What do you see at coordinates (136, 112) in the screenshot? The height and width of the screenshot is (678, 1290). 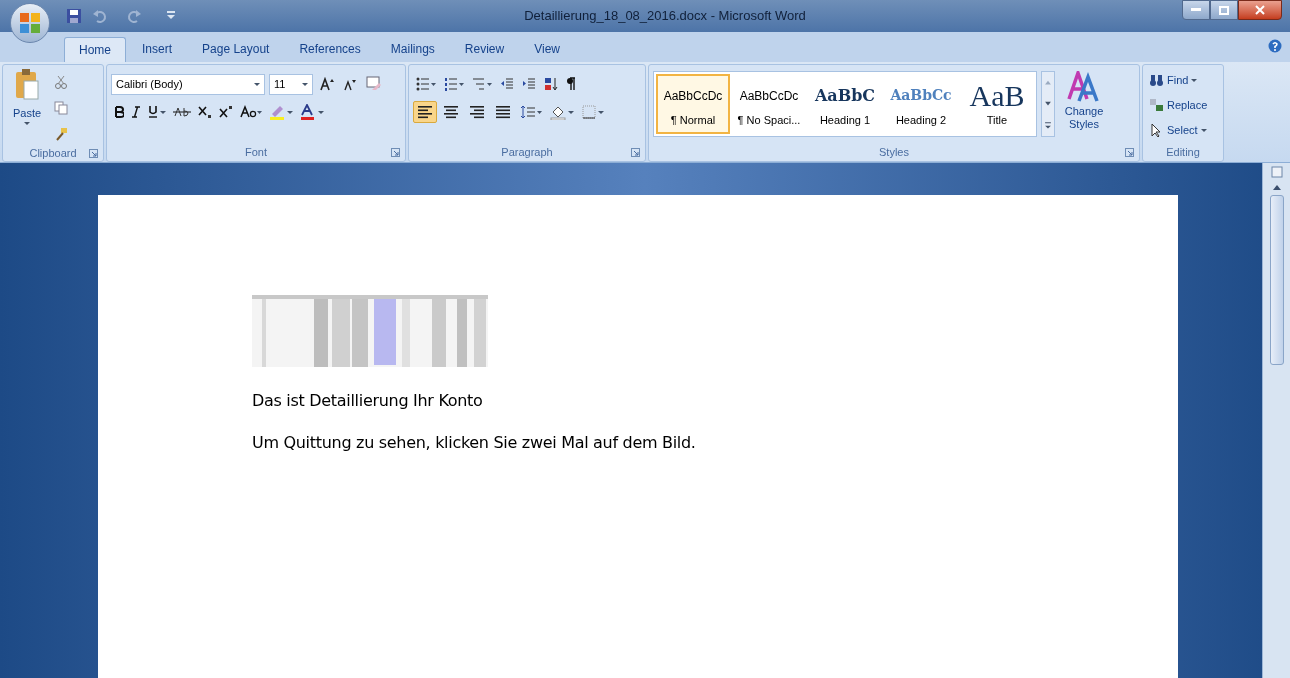 I see `italic-icon` at bounding box center [136, 112].